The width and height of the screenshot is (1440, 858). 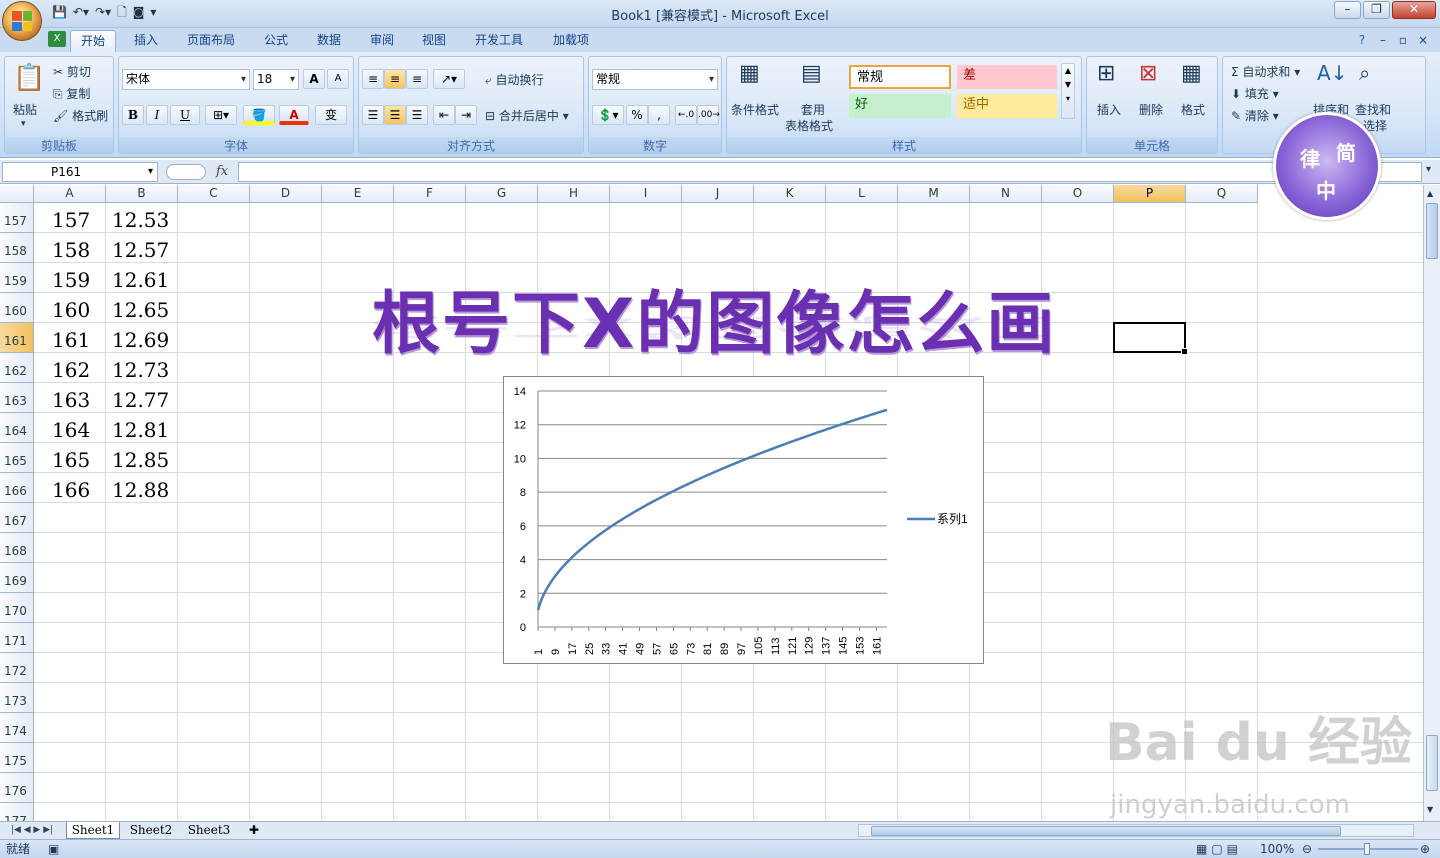 I want to click on percent-button: %, so click(x=637, y=115).